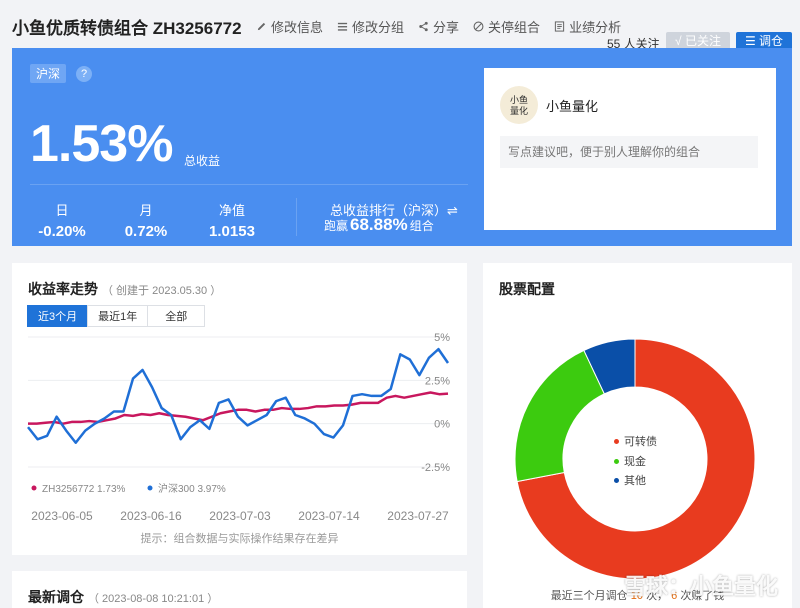  What do you see at coordinates (240, 516) in the screenshot?
I see `x-tick-label: 2023-07-03` at bounding box center [240, 516].